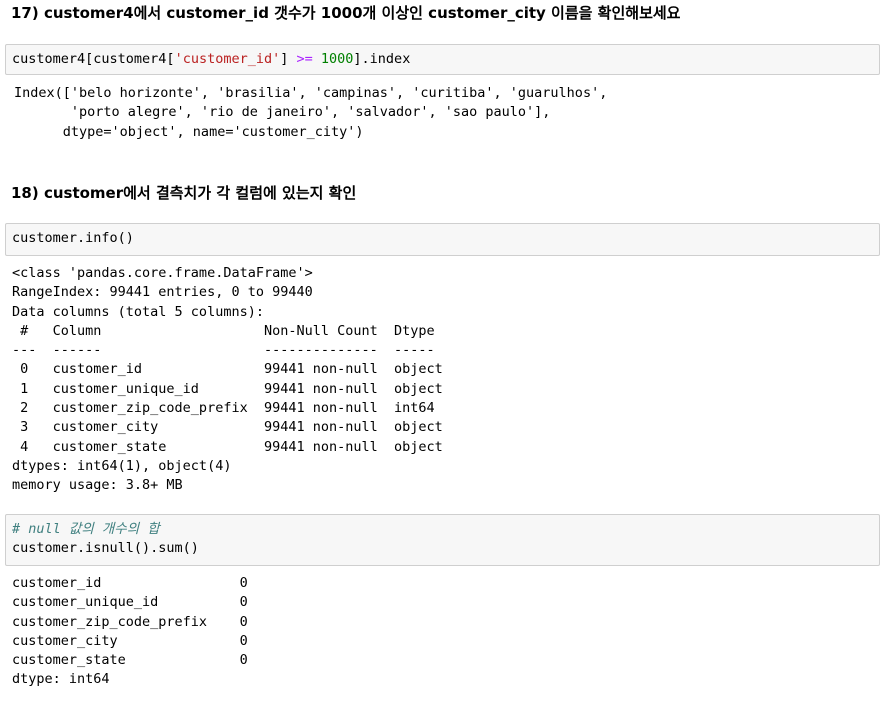 This screenshot has height=708, width=887. What do you see at coordinates (93, 59) in the screenshot?
I see `code-text: customer4[customer4[` at bounding box center [93, 59].